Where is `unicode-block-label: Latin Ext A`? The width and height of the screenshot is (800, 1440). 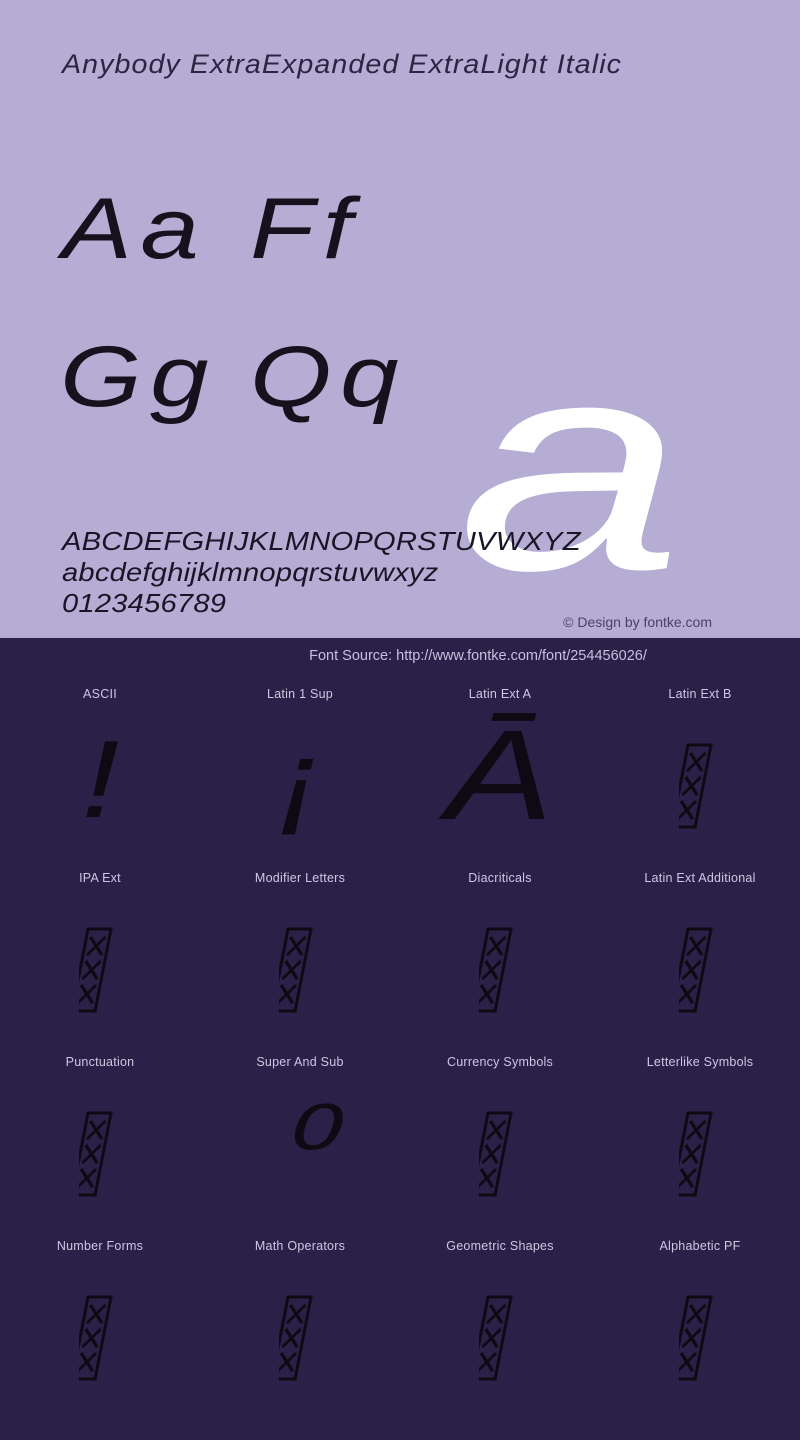
unicode-block-label: Latin Ext A is located at coordinates (500, 694).